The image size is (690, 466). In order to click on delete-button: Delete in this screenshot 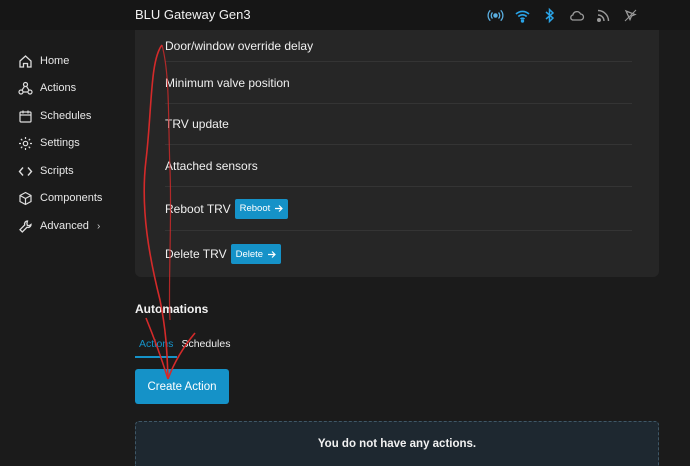, I will do `click(256, 254)`.